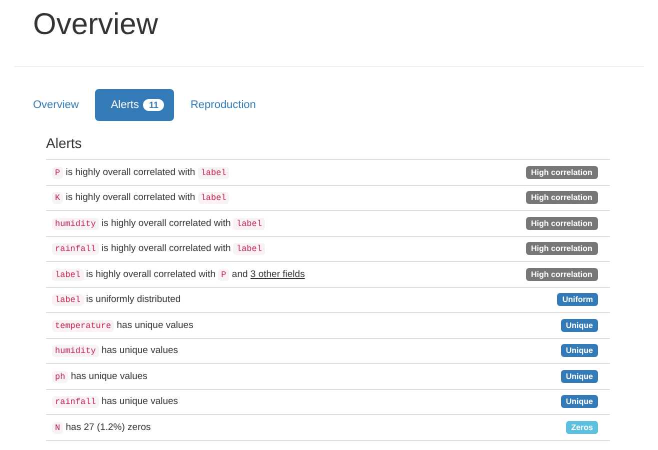  I want to click on alert-message: temperature has unique values, so click(123, 325).